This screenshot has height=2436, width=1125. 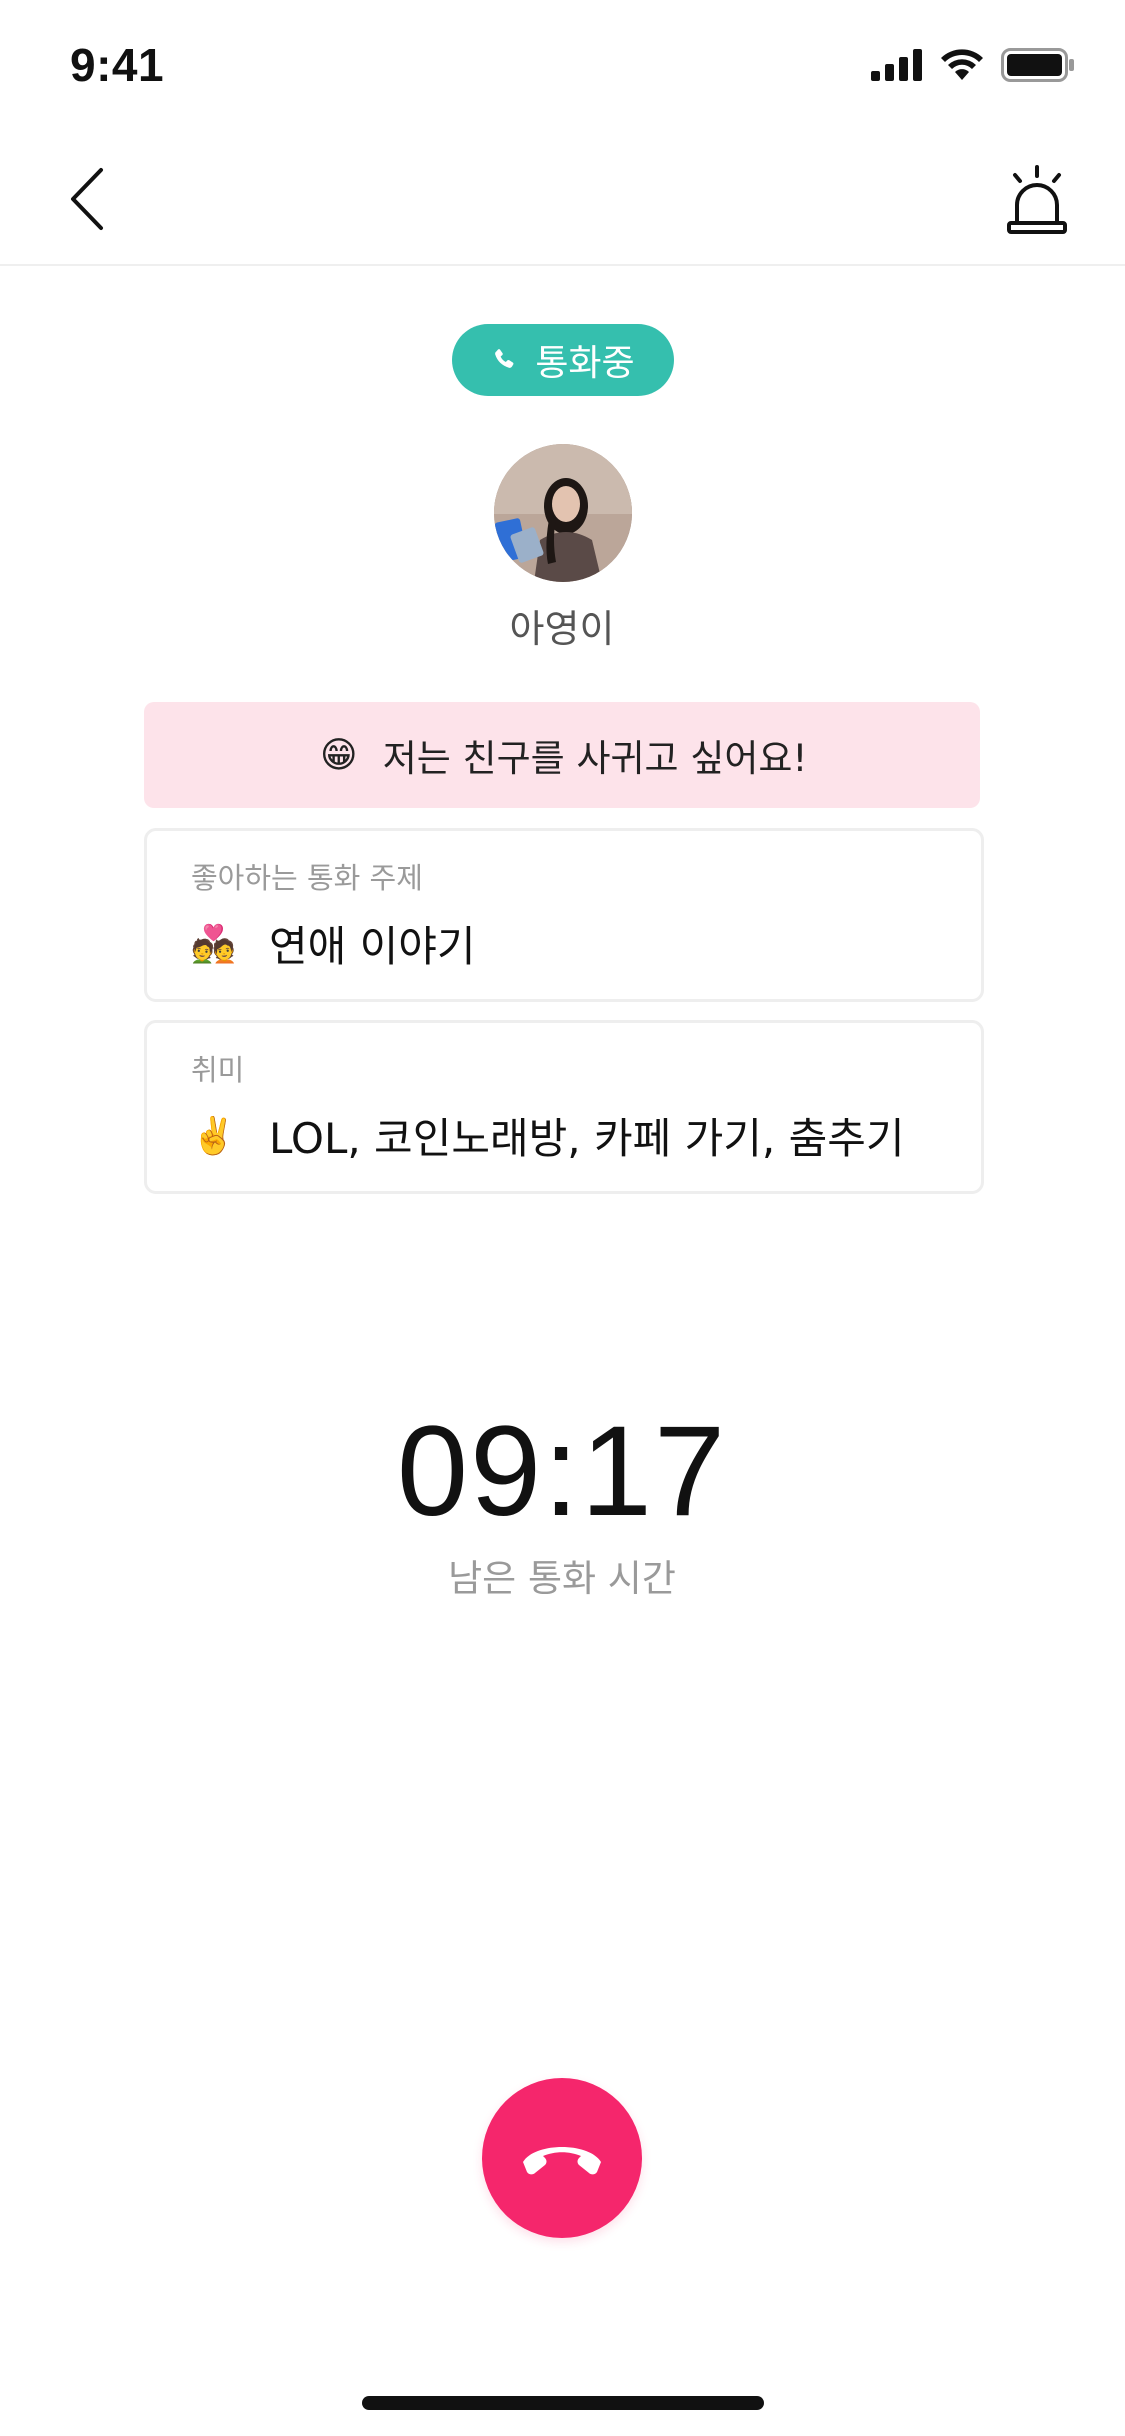 I want to click on couple-heart-icon: 💑, so click(x=213, y=944).